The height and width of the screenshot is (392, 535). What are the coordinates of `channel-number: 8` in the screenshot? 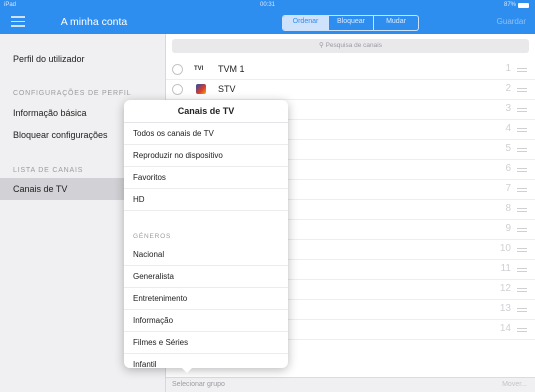 It's located at (508, 208).